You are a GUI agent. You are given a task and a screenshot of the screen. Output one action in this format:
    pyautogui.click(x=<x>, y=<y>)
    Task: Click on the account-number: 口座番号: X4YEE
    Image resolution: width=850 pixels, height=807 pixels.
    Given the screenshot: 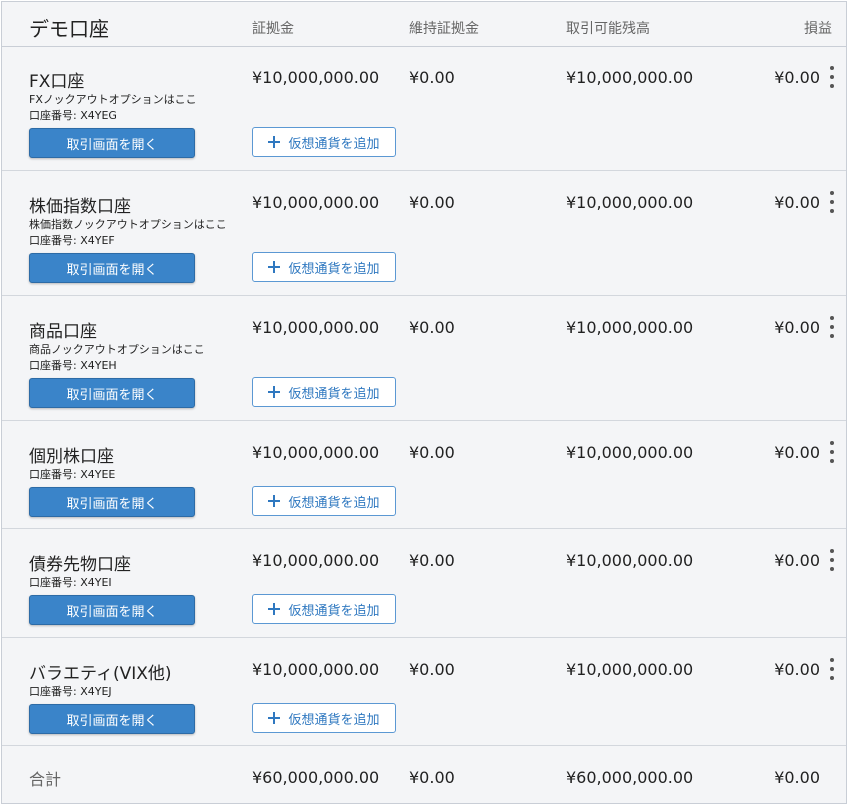 What is the action you would take?
    pyautogui.click(x=72, y=474)
    